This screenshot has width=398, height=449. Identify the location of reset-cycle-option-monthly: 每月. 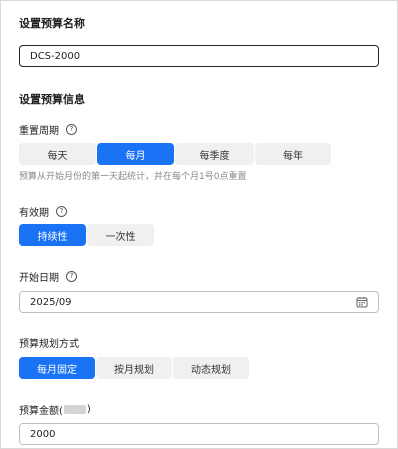
(135, 154).